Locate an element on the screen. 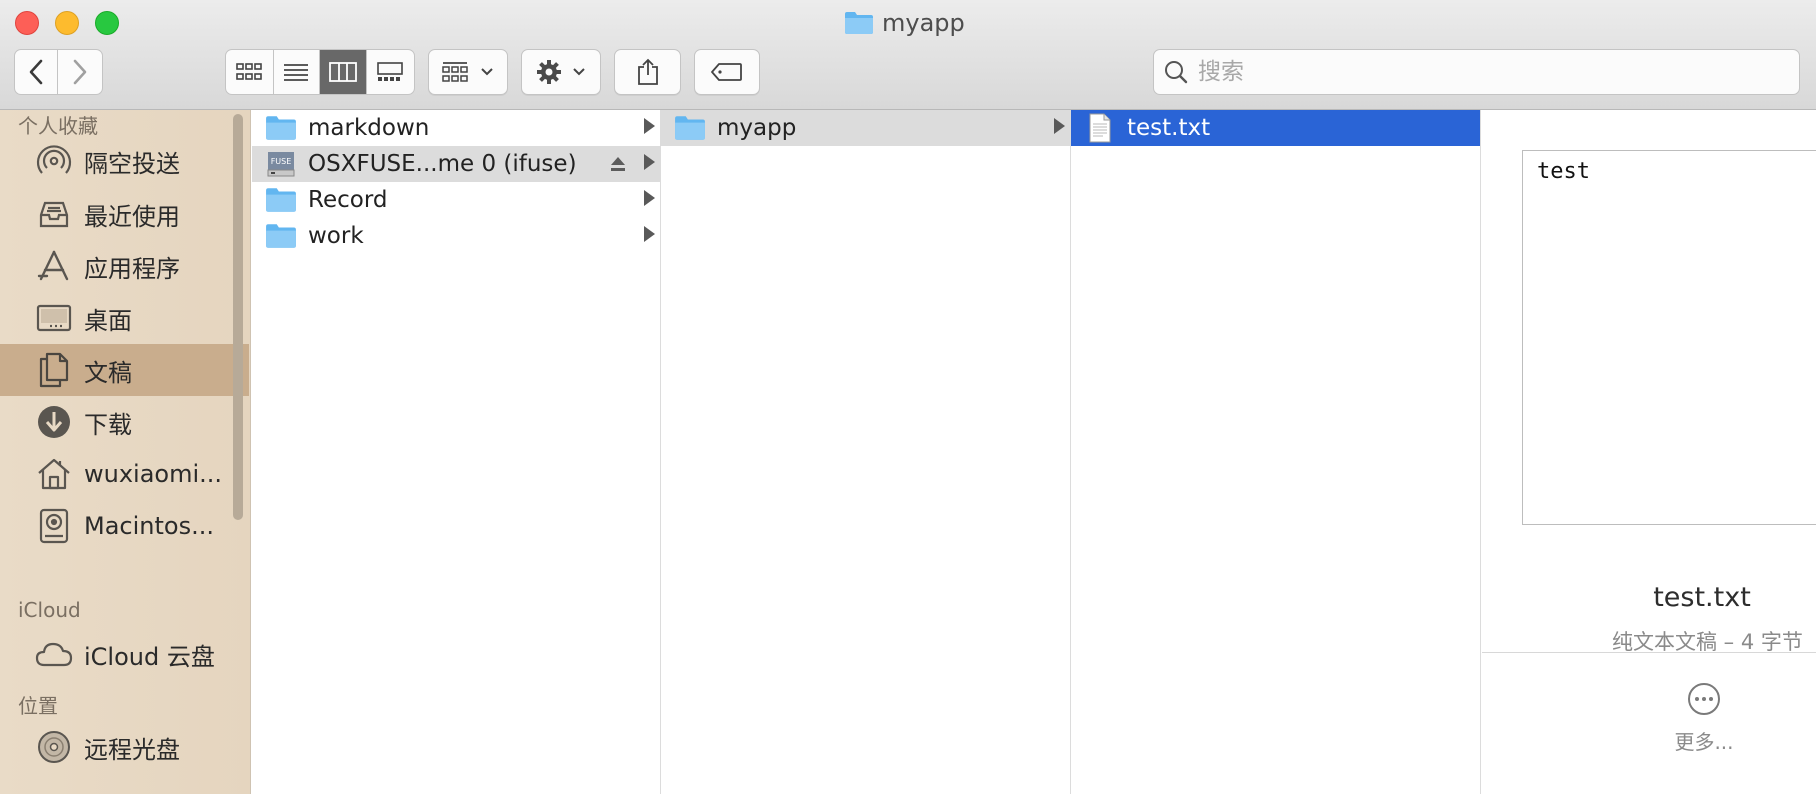 Image resolution: width=1816 pixels, height=794 pixels. applications-icon is located at coordinates (54, 266).